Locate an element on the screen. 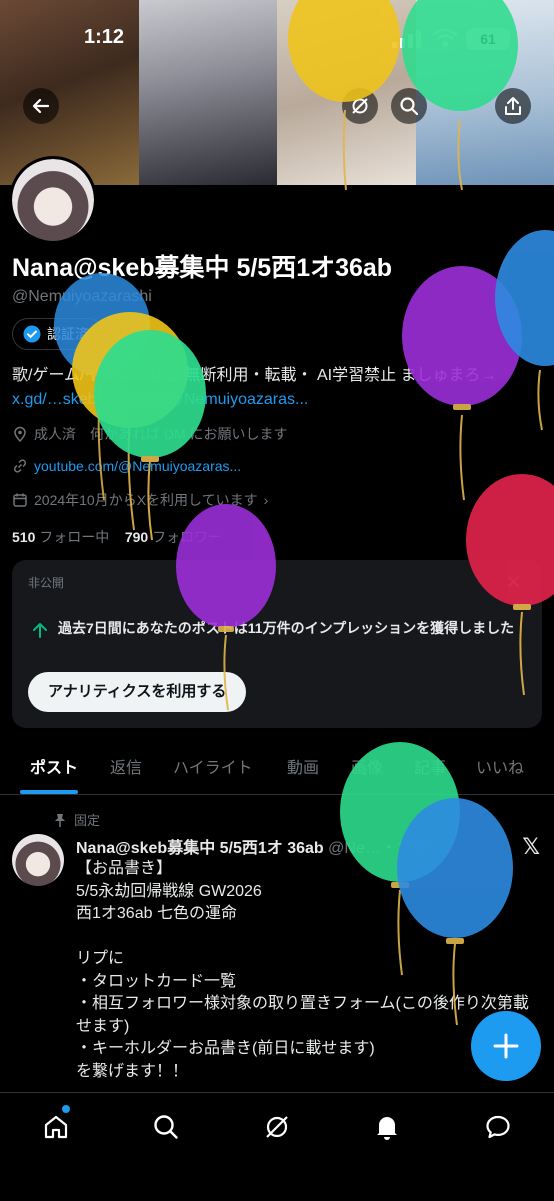  nav-messages is located at coordinates (498, 1127).